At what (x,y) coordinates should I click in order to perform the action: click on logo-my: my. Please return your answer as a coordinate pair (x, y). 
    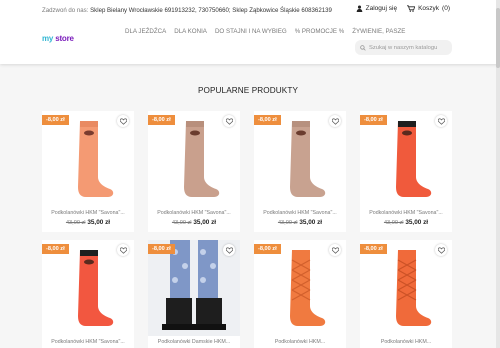
    Looking at the image, I should click on (48, 38).